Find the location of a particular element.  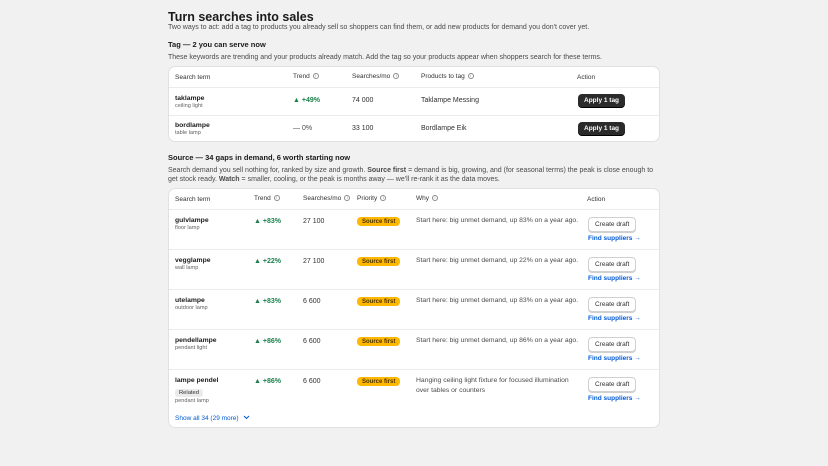

show-all-link: Show all 34 (29 more) is located at coordinates (212, 418).